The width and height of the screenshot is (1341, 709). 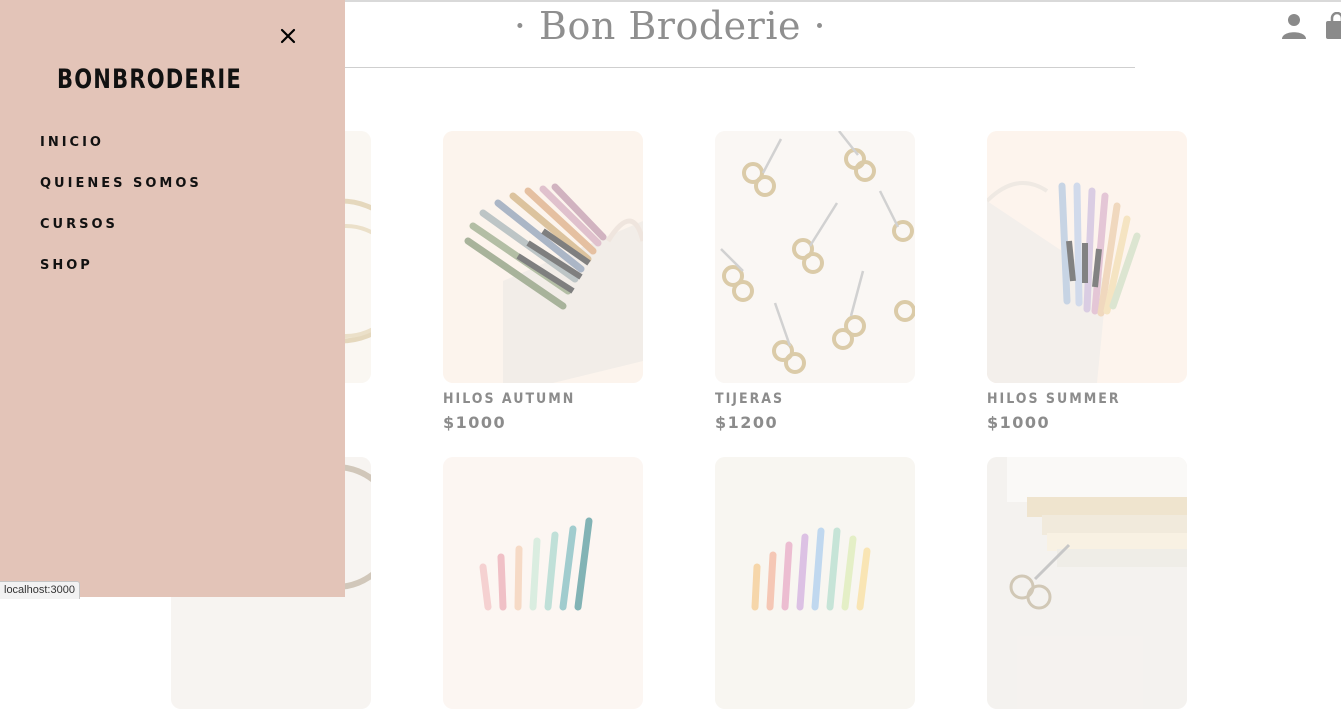 I want to click on drawer-nav: INICIO QUIENES SOMOS CURSOS SHOP, so click(x=121, y=216).